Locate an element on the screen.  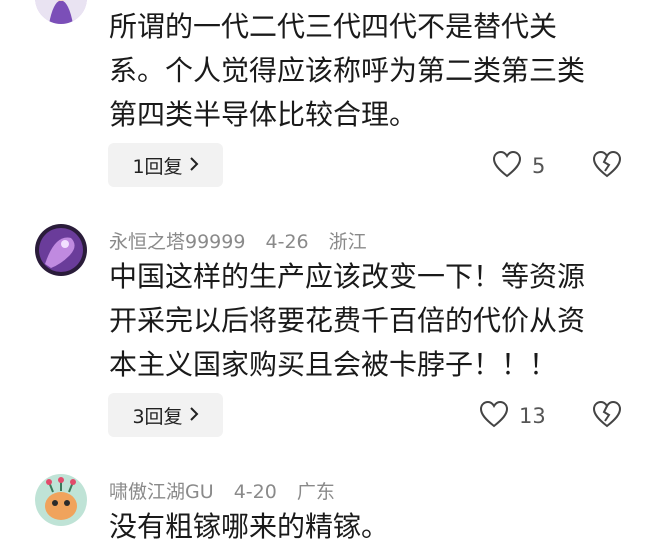
reply-button: 3回复 is located at coordinates (165, 415).